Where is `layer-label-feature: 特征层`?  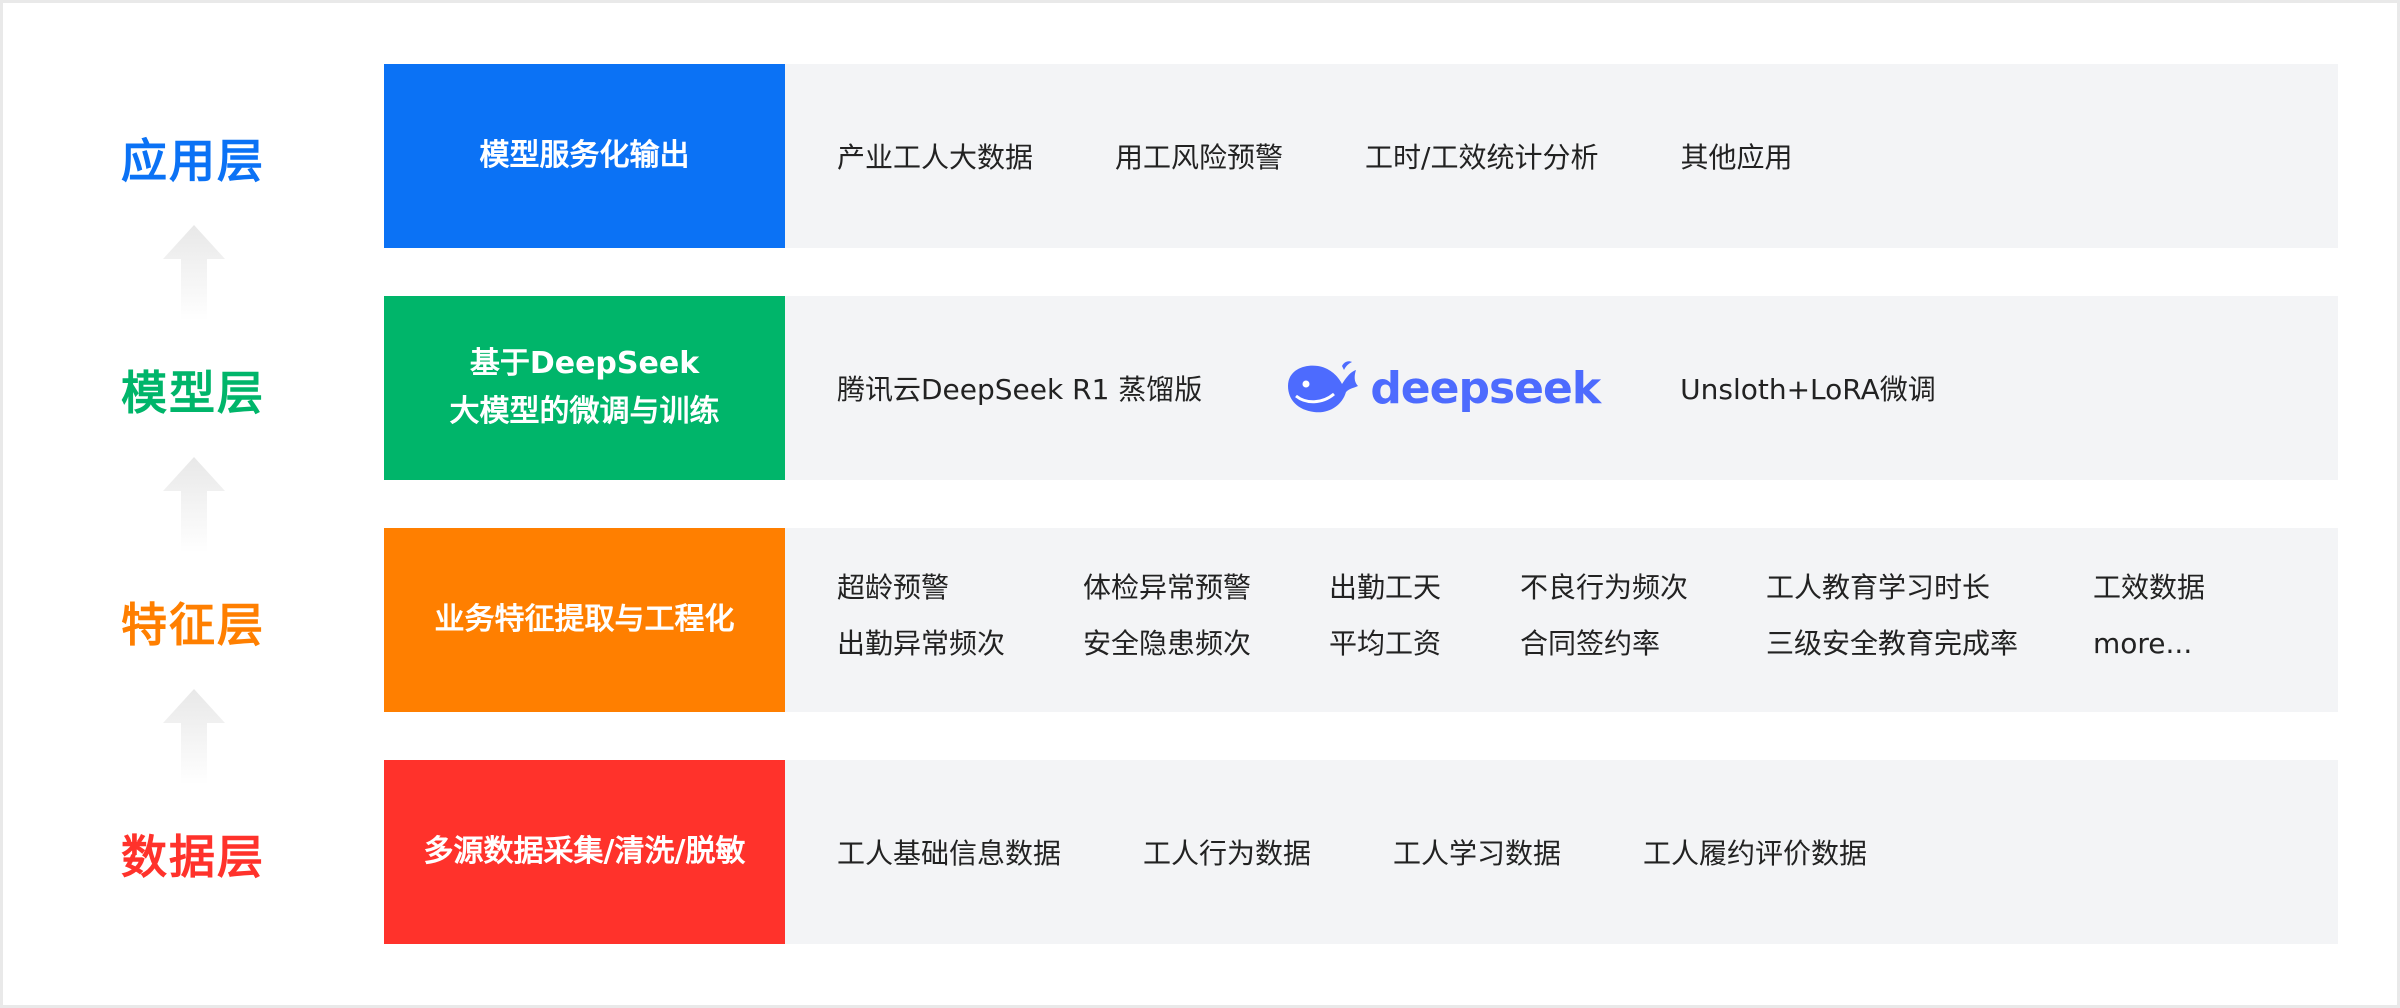
layer-label-feature: 特征层 is located at coordinates (193, 625).